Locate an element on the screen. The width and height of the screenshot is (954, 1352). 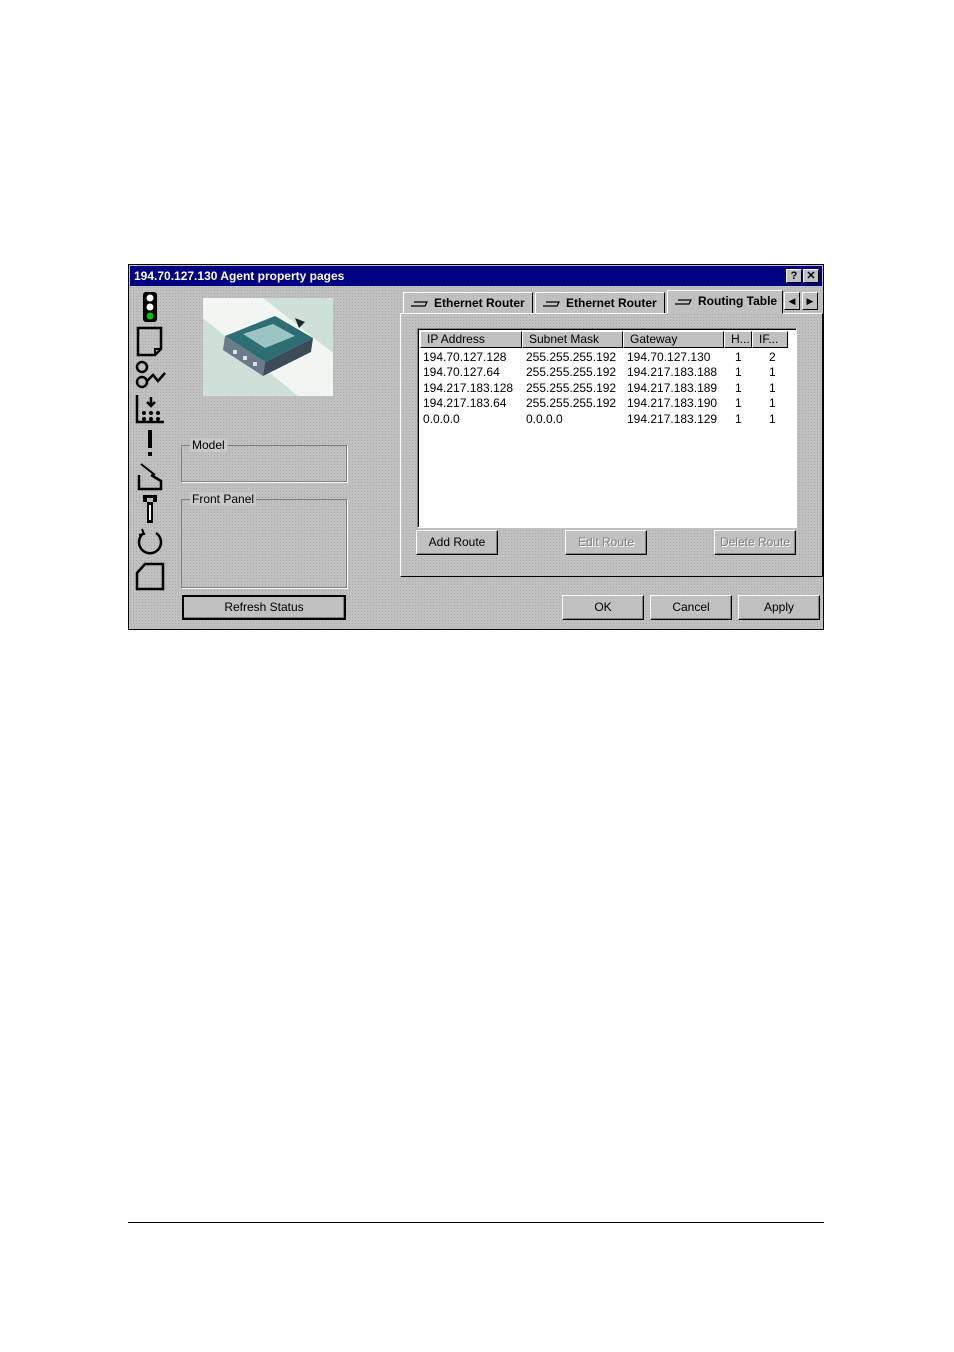
tab-scroll-left-button: ◀ is located at coordinates (792, 301).